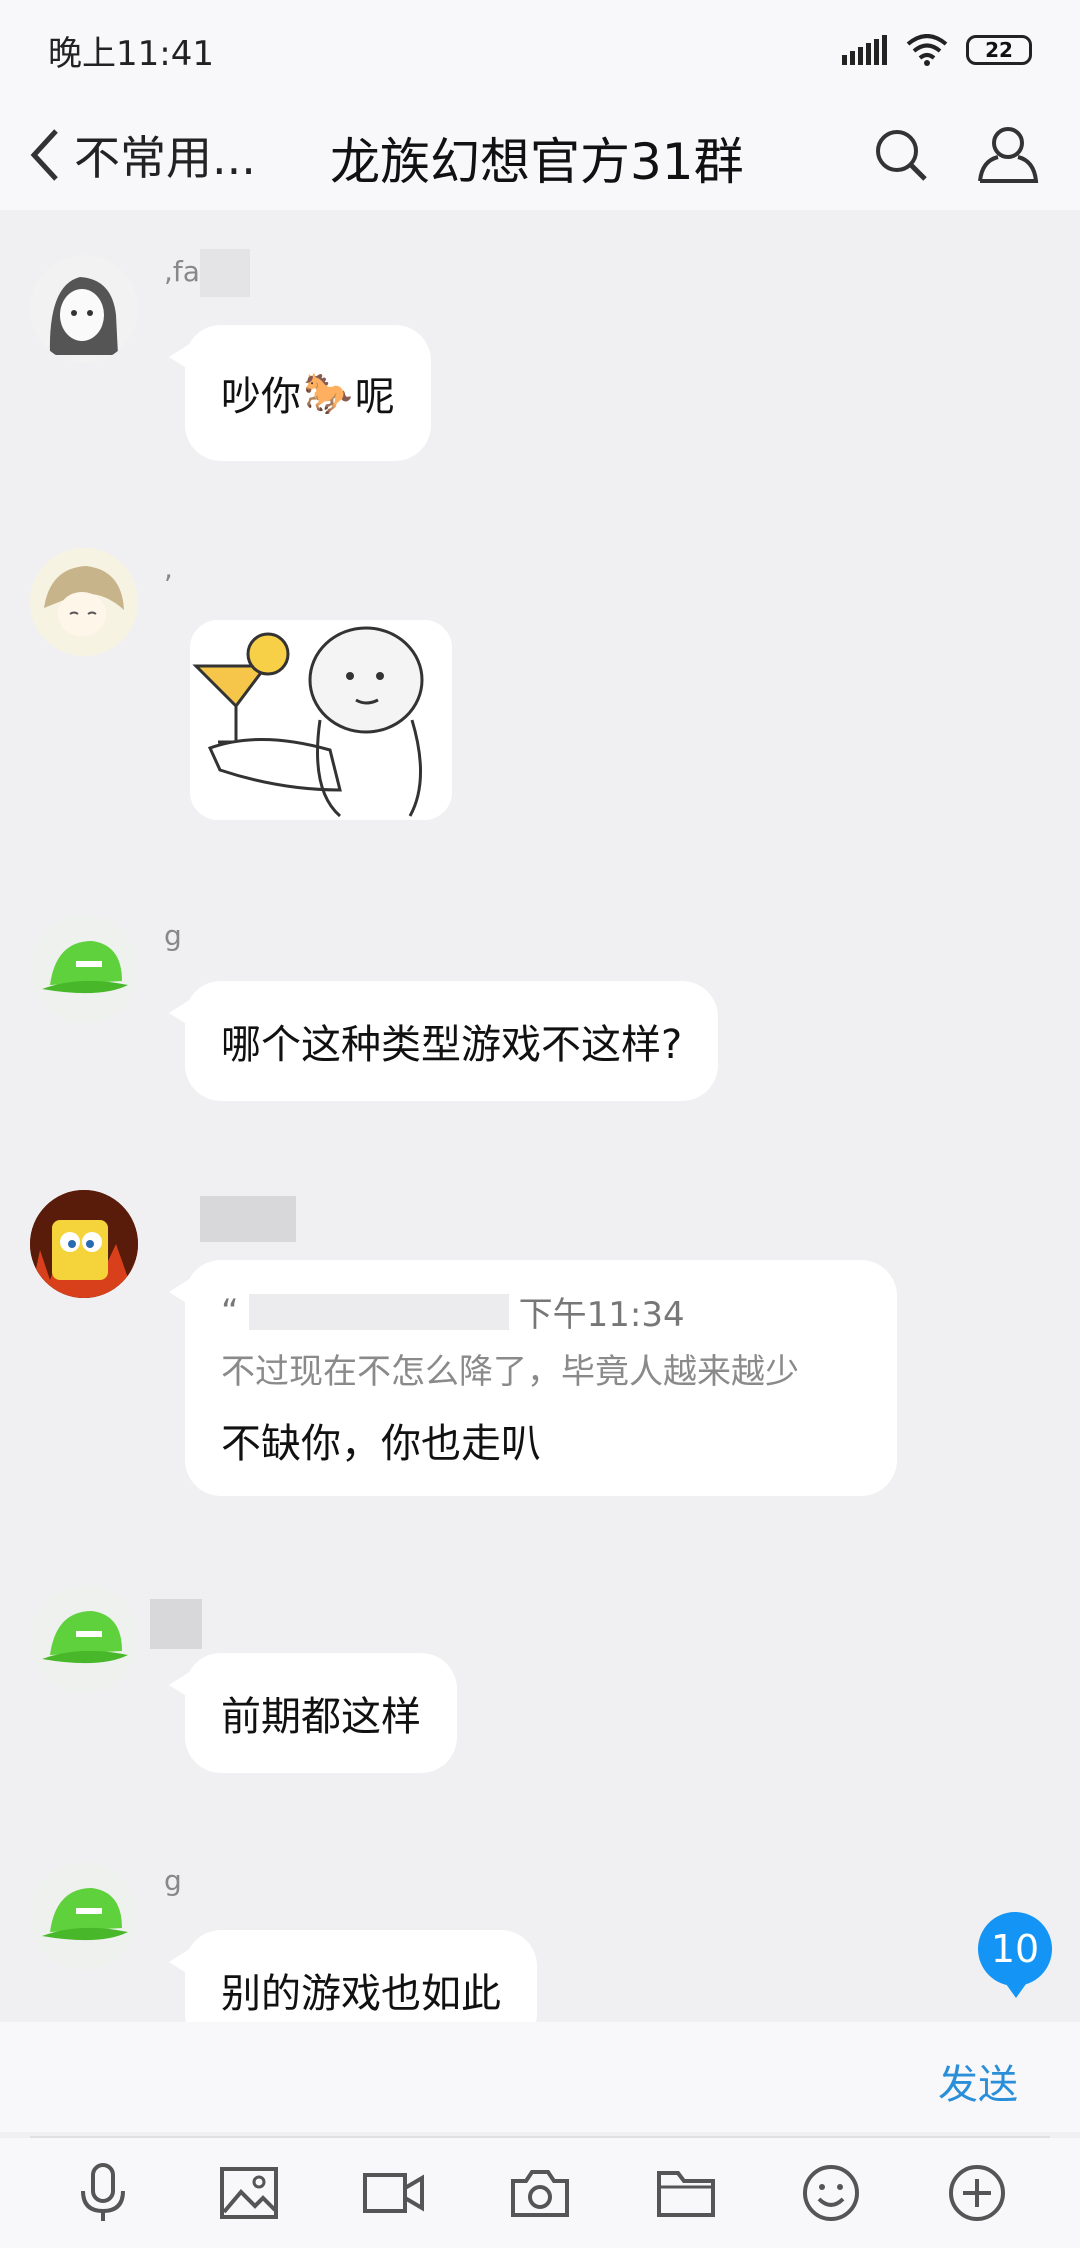  I want to click on message-bubble: 哪个这种类型游戏不这样?, so click(443, 1041).